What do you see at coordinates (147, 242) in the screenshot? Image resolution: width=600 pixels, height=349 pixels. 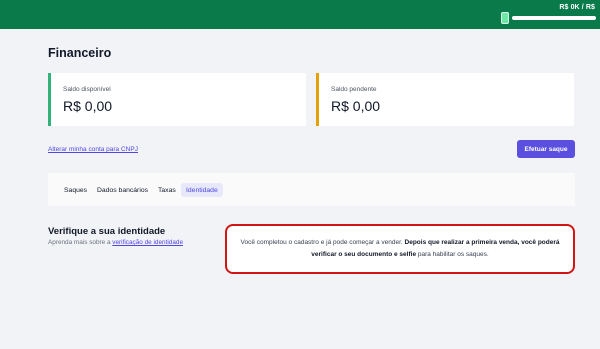 I see `identity-verification-link: verificação de identidade` at bounding box center [147, 242].